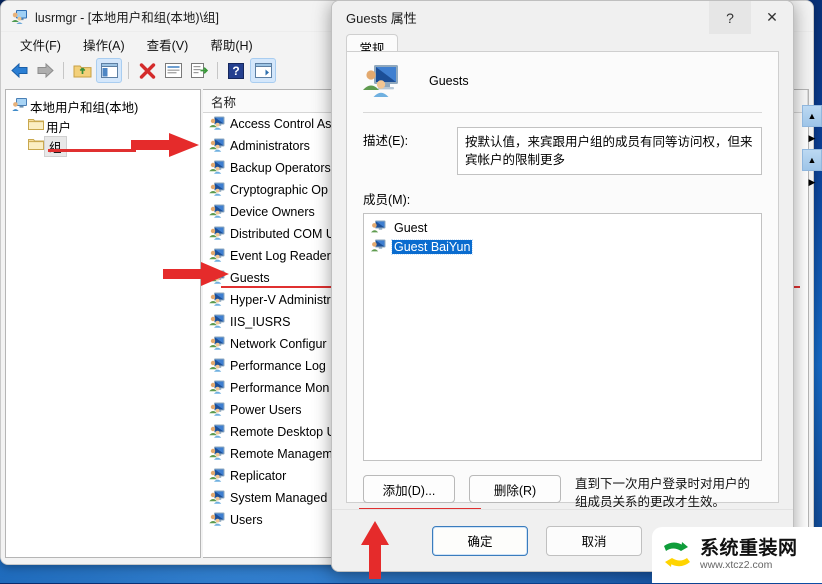 This screenshot has height=584, width=822. What do you see at coordinates (280, 388) in the screenshot?
I see `list-item-label: Performance Mon` at bounding box center [280, 388].